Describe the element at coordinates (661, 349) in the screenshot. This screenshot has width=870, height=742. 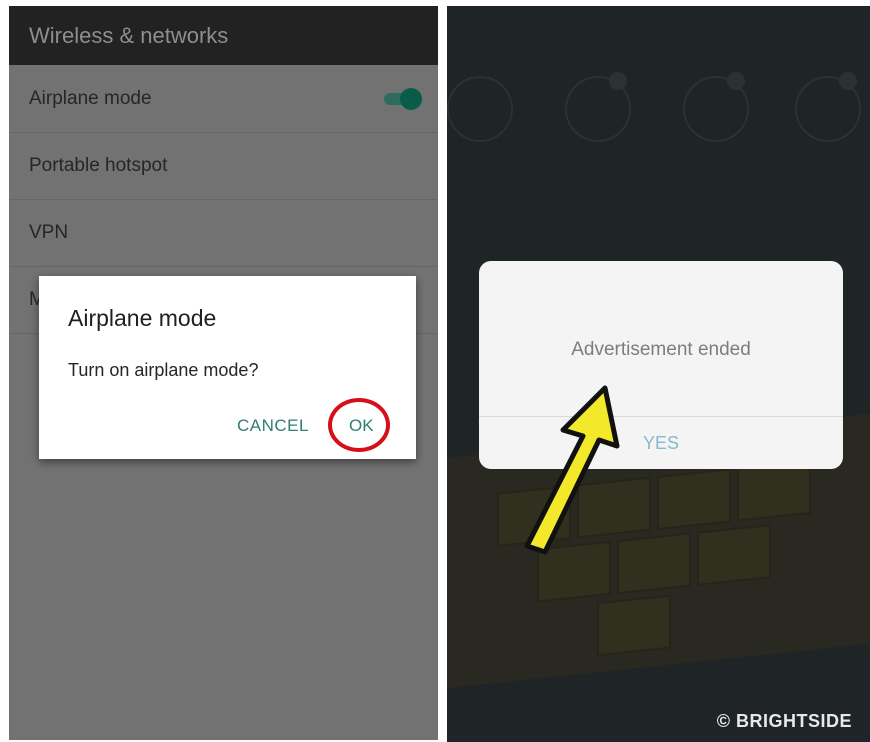
I see `ad-message: Advertisement ended` at that location.